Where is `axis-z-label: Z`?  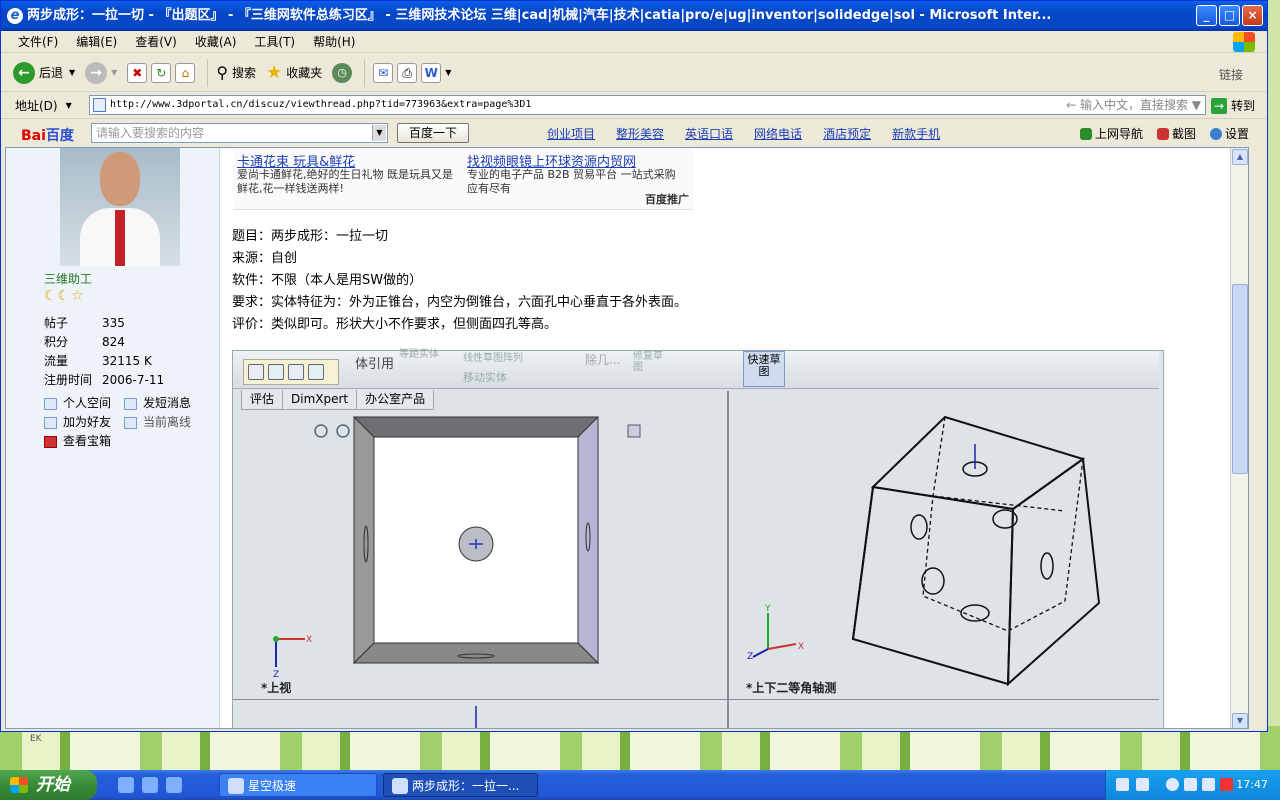
axis-z-label: Z is located at coordinates (276, 675).